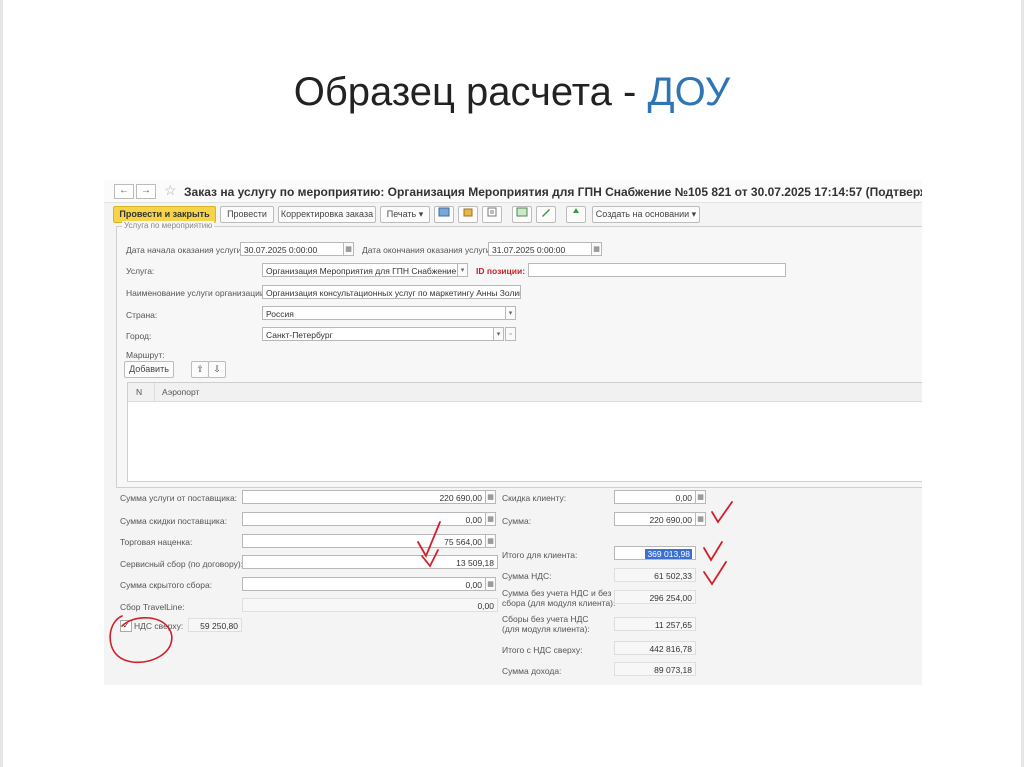  What do you see at coordinates (700, 519) in the screenshot?
I see `sum-calc-icon: ▦` at bounding box center [700, 519].